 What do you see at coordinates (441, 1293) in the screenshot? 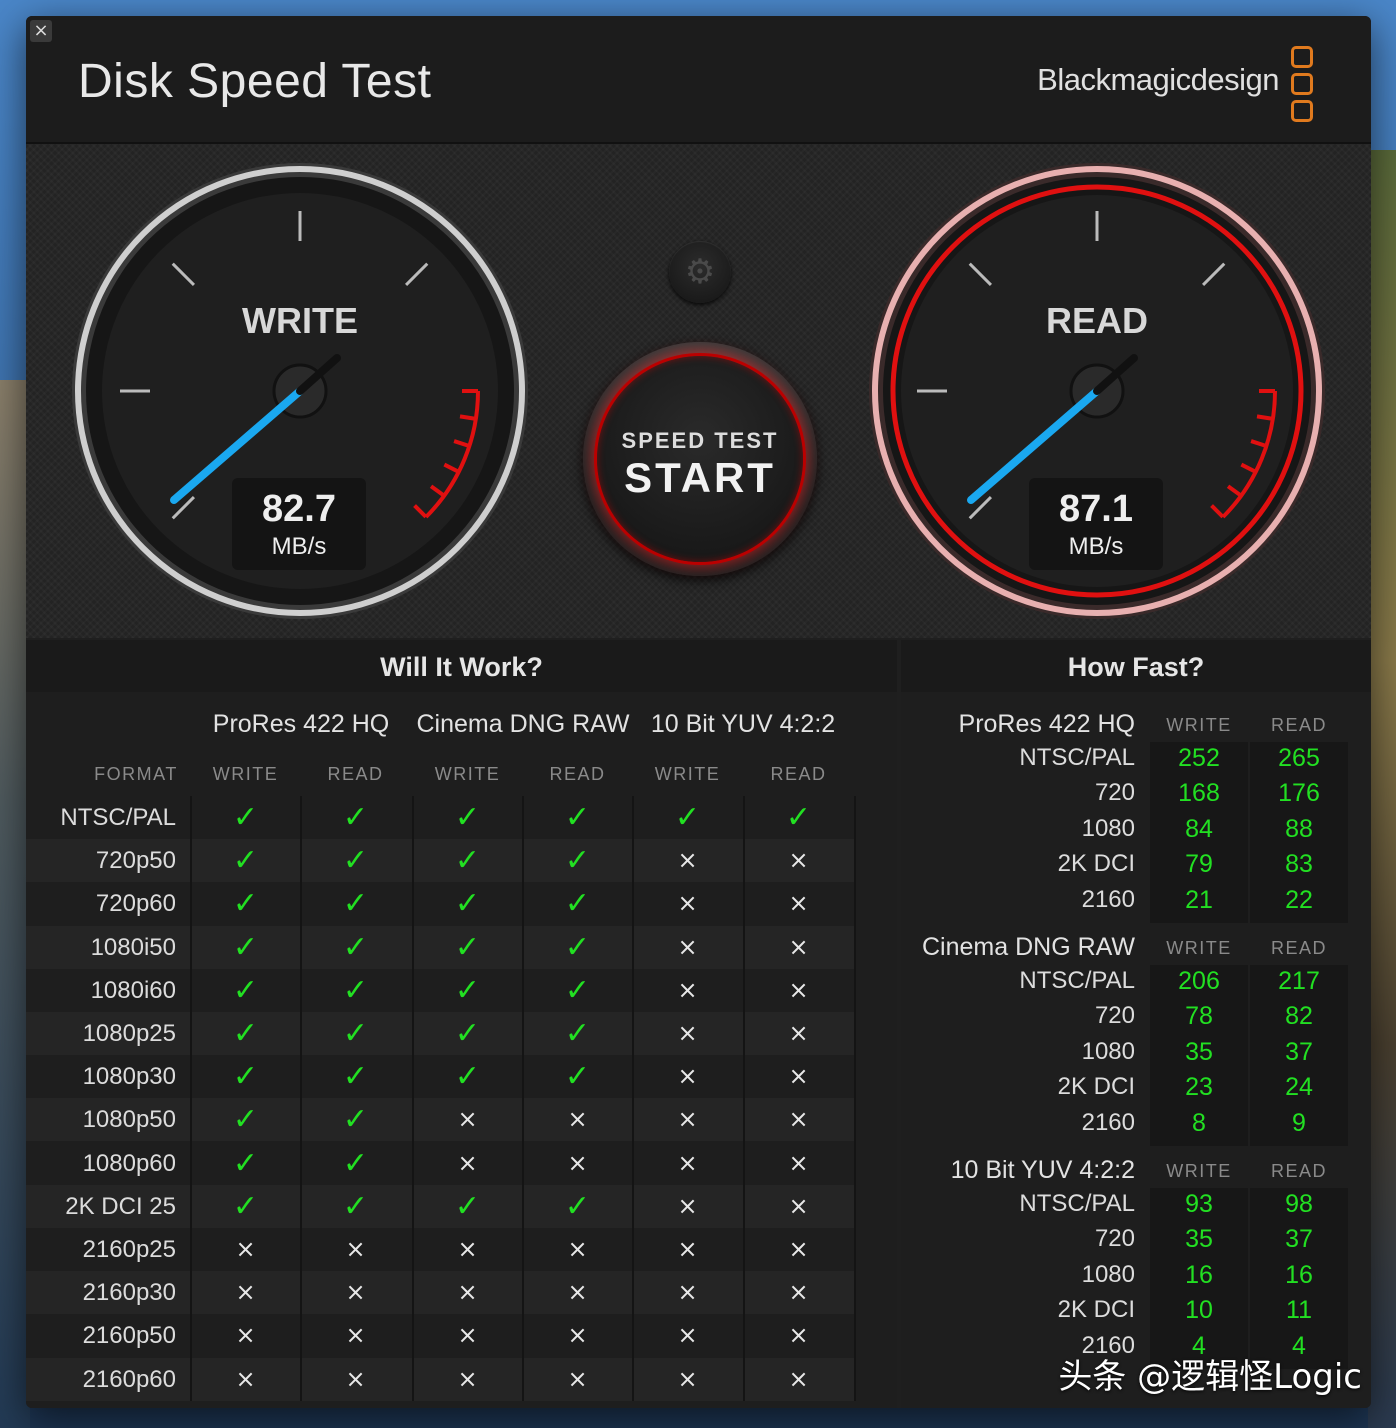
I see `table-row: 2160p30 × × × × × ×` at bounding box center [441, 1293].